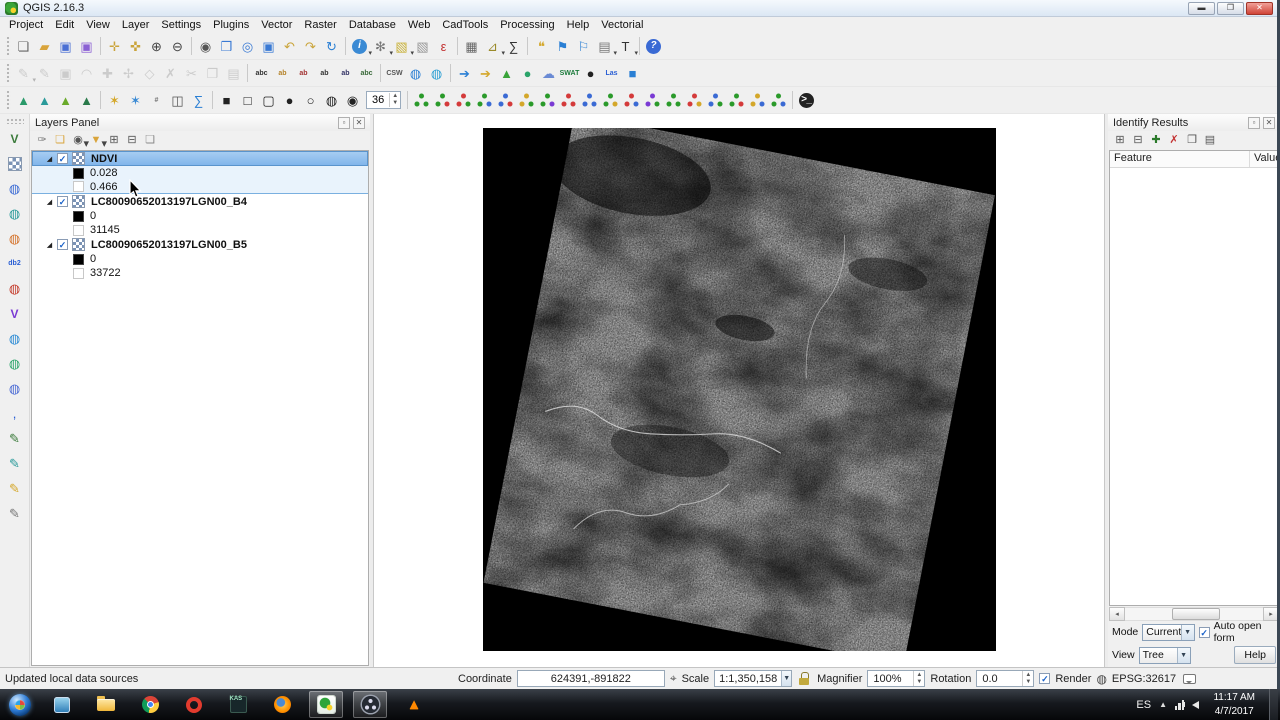 This screenshot has width=1280, height=720. I want to click on taskbar-blue-app-button, so click(62, 704).